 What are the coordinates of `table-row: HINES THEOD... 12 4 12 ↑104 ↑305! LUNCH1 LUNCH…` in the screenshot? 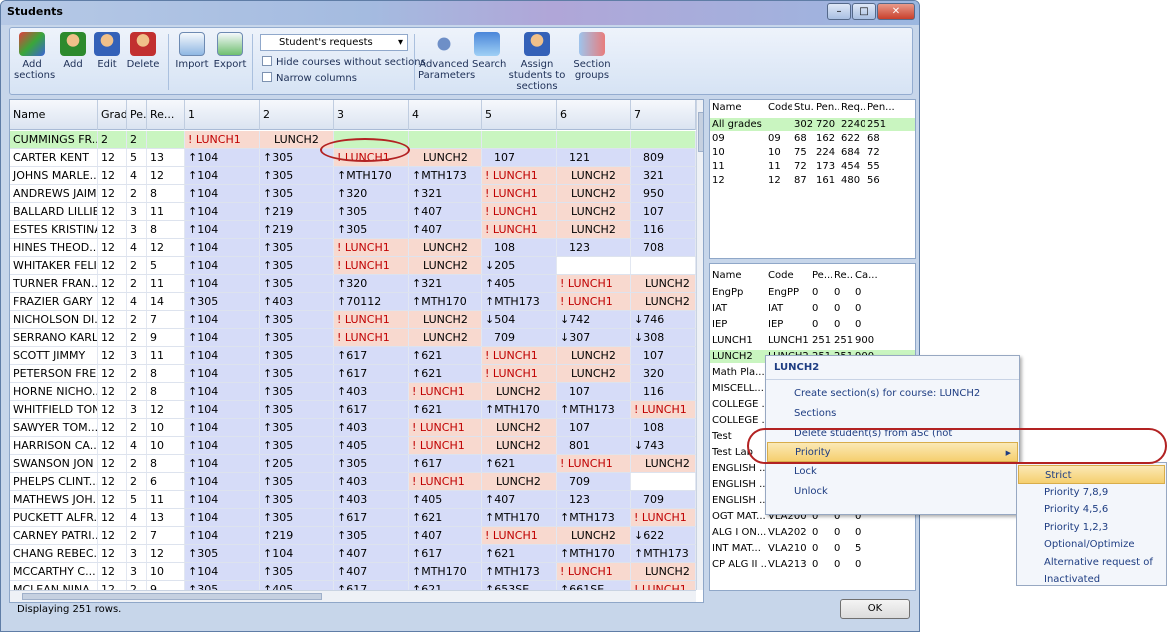 It's located at (353, 248).